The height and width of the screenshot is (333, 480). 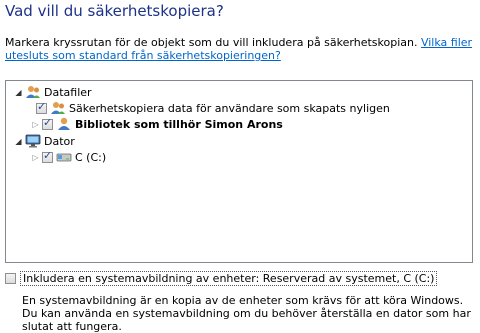 I want to click on tree-node-library: ▷ Bibliotek som tillhör Simon Arons, so click(x=157, y=124).